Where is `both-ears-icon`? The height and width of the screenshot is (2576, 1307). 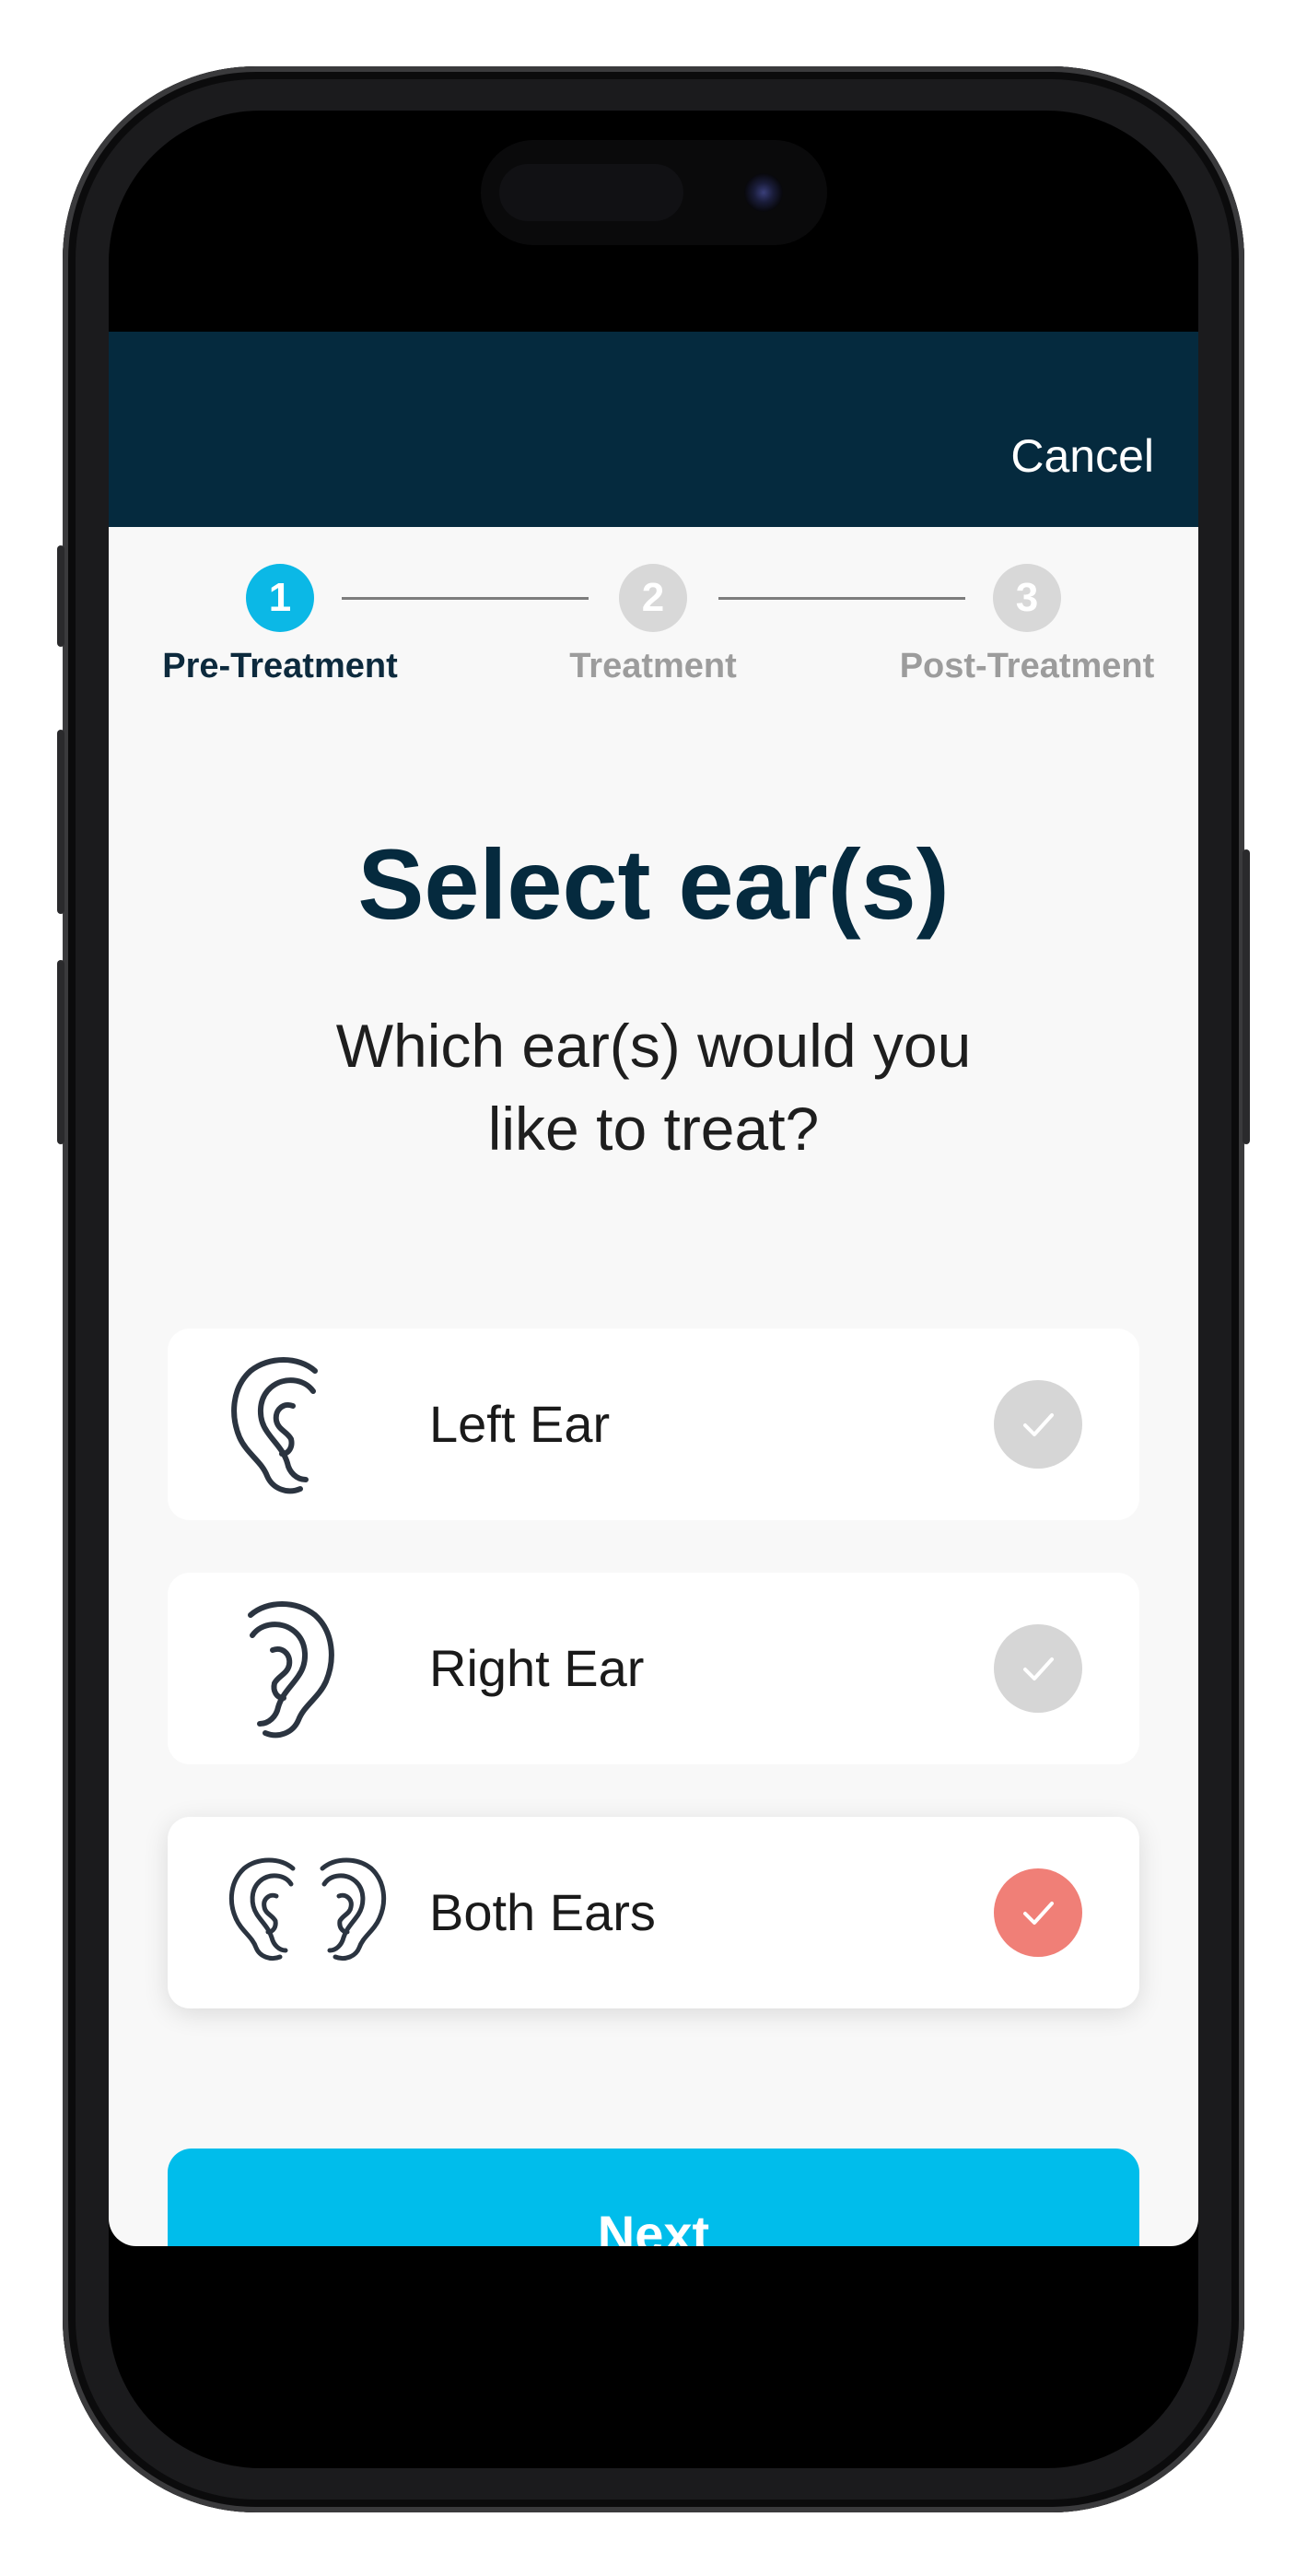 both-ears-icon is located at coordinates (307, 1909).